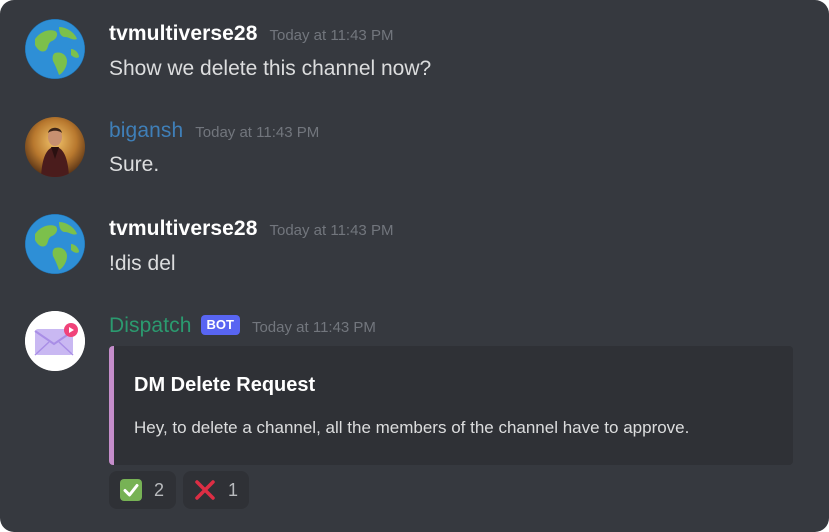 The height and width of the screenshot is (532, 829). Describe the element at coordinates (270, 68) in the screenshot. I see `message-text: Show we delete this channel now?` at that location.